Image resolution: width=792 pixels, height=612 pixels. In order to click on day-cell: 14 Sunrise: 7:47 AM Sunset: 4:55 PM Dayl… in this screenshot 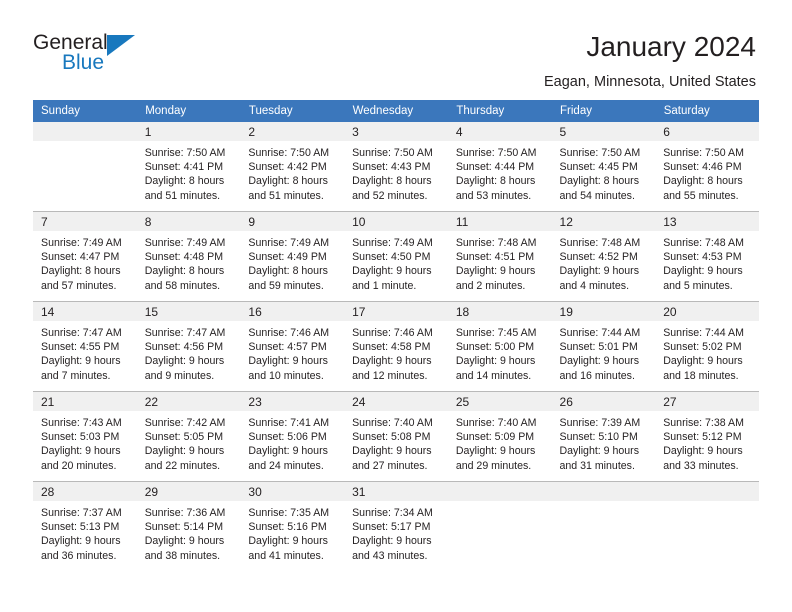, I will do `click(85, 346)`.